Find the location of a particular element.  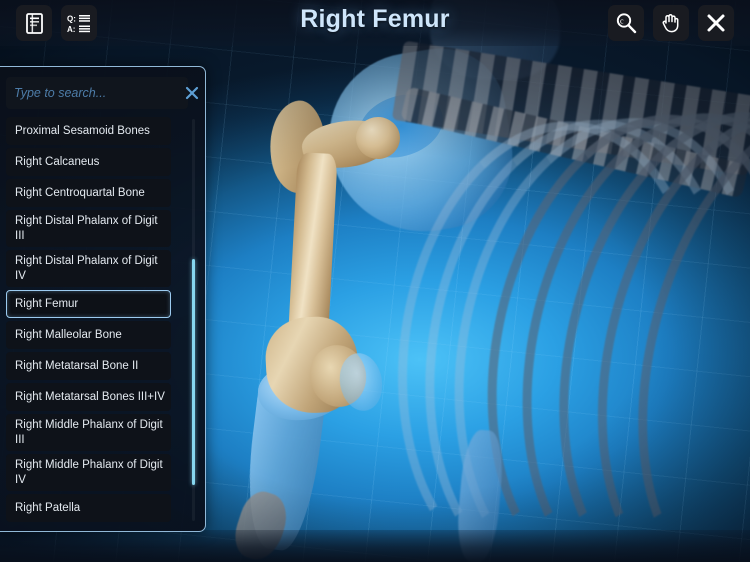

hand-pointer-icon is located at coordinates (671, 23).